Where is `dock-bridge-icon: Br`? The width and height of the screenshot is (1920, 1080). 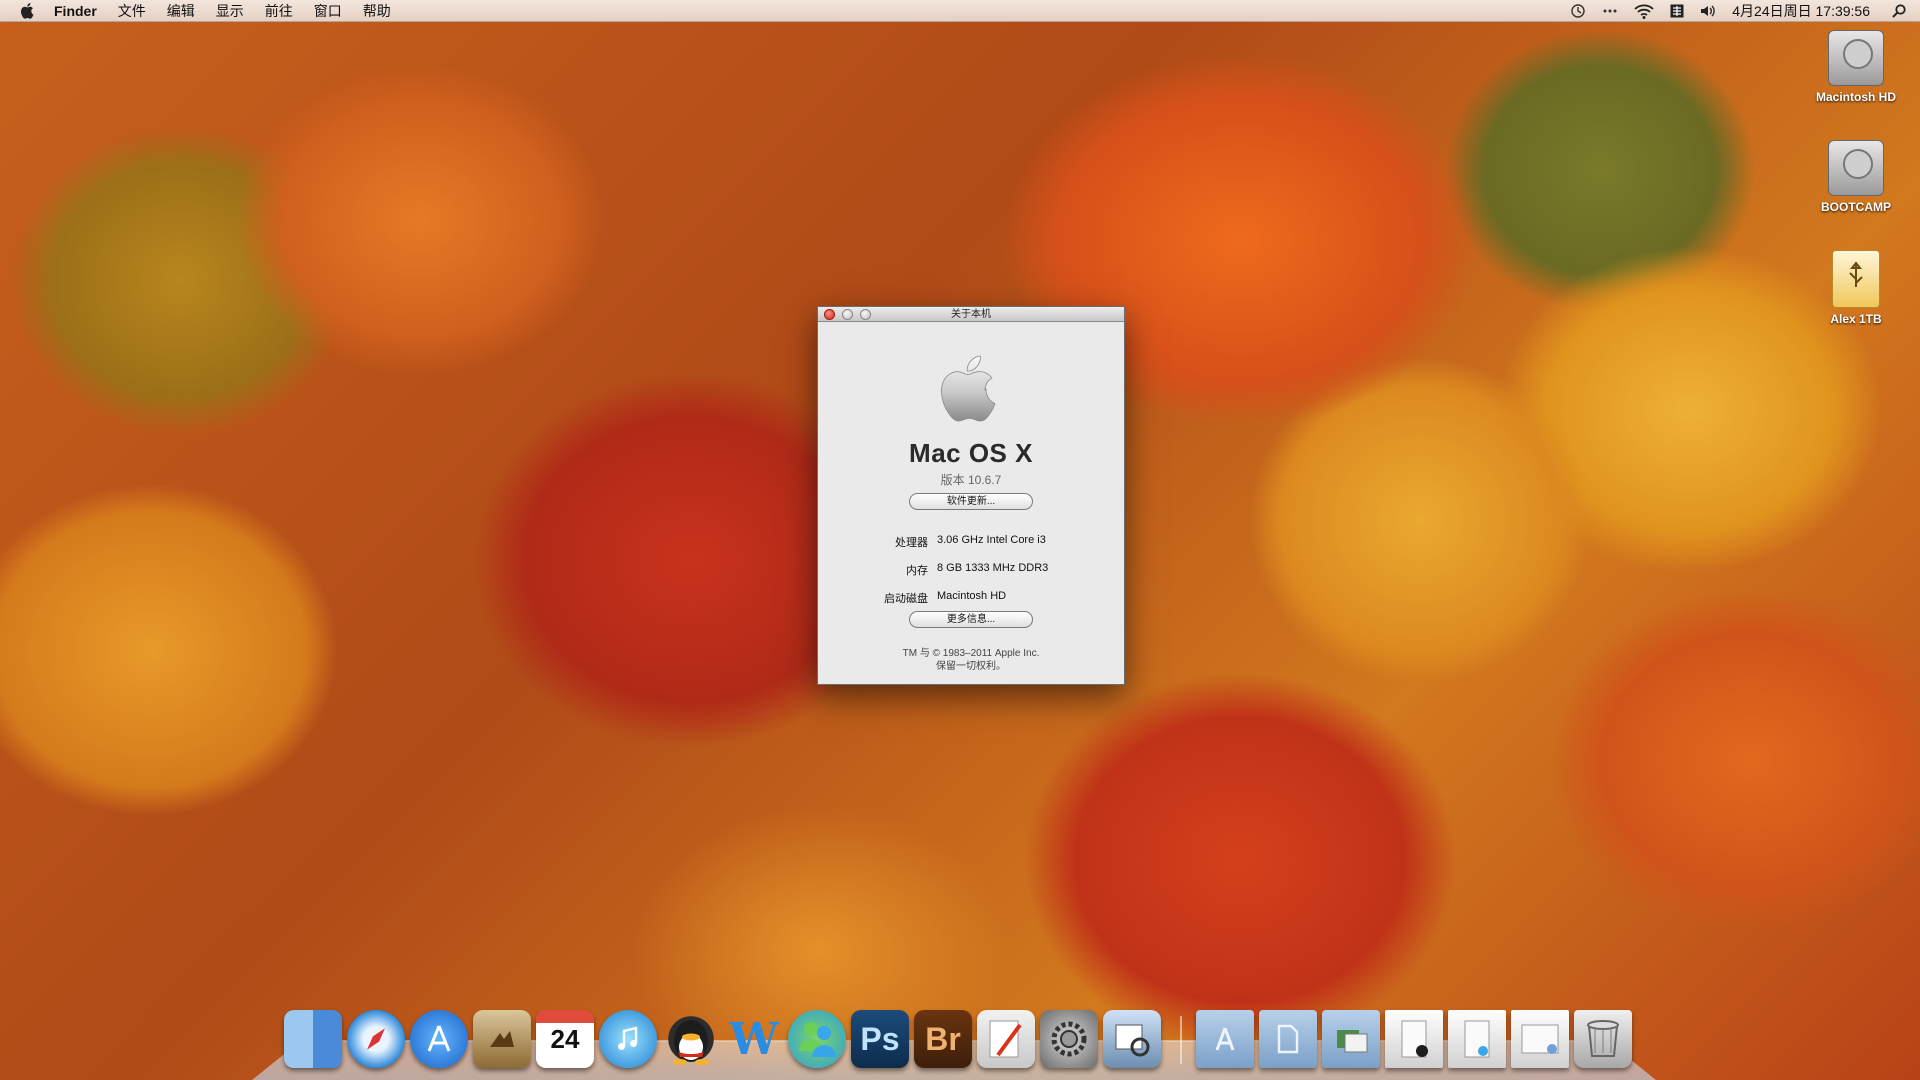 dock-bridge-icon: Br is located at coordinates (943, 1039).